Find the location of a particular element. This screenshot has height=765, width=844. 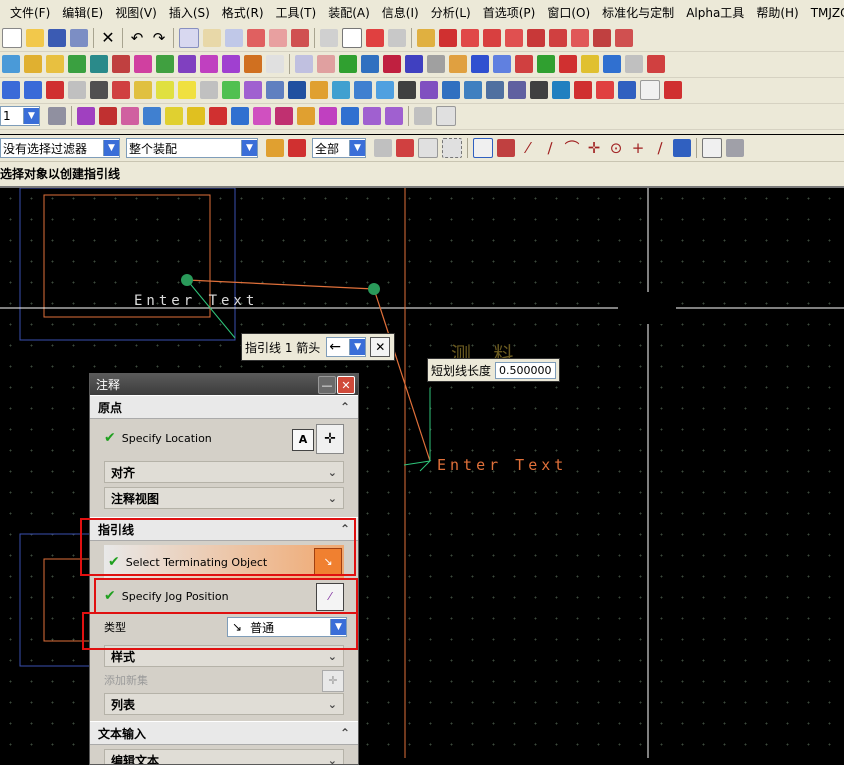

link-icon is located at coordinates (300, 38).